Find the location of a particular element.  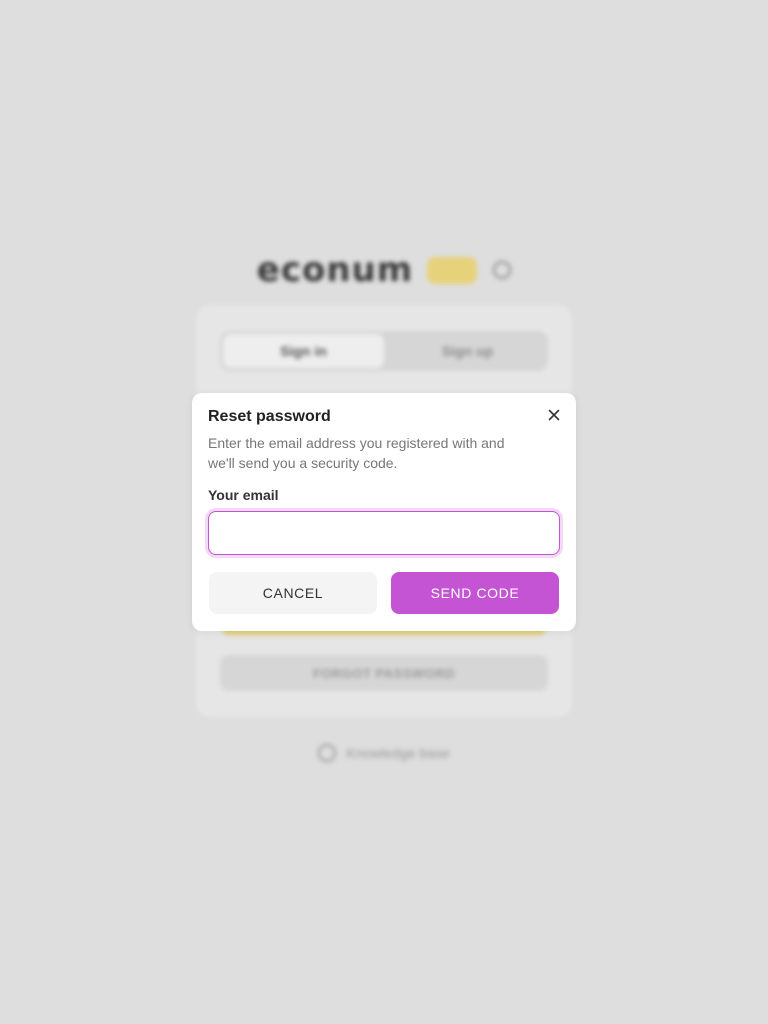

tab-sign-in: Sign in is located at coordinates (303, 351).